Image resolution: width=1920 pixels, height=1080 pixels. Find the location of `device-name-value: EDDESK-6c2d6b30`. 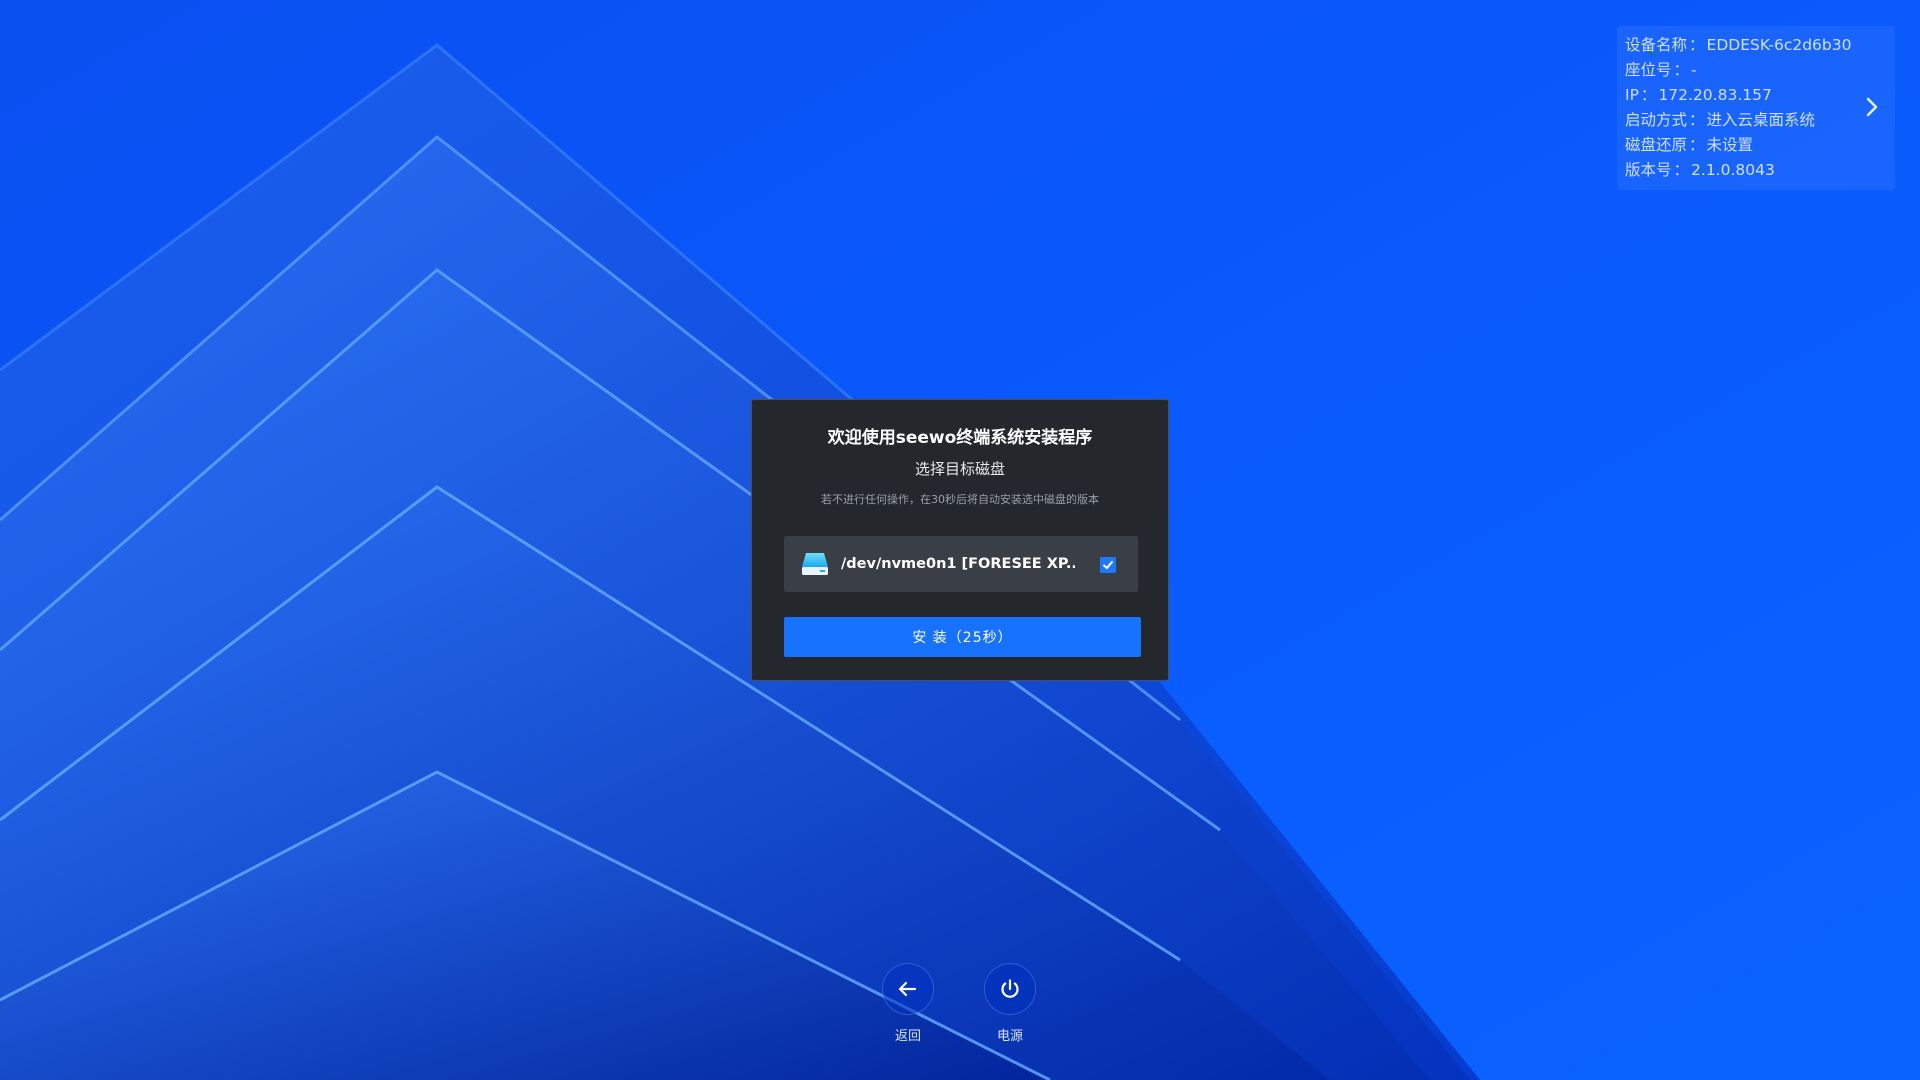

device-name-value: EDDESK-6c2d6b30 is located at coordinates (1779, 45).